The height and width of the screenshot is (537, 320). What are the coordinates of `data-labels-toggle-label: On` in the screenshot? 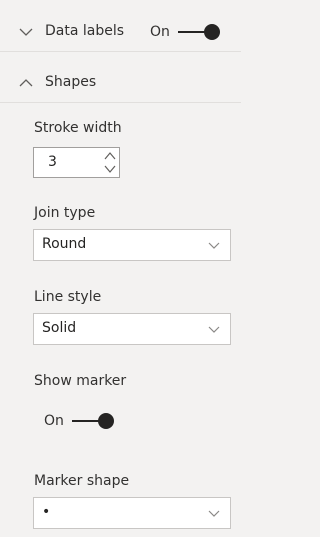 It's located at (160, 32).